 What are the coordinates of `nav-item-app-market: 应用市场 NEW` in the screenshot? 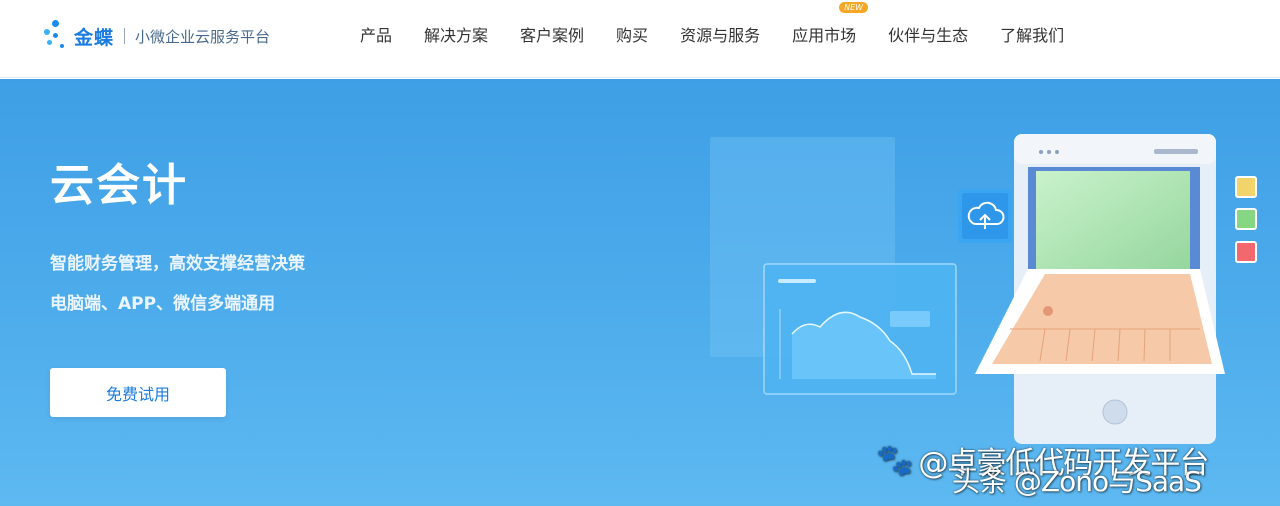 It's located at (830, 24).